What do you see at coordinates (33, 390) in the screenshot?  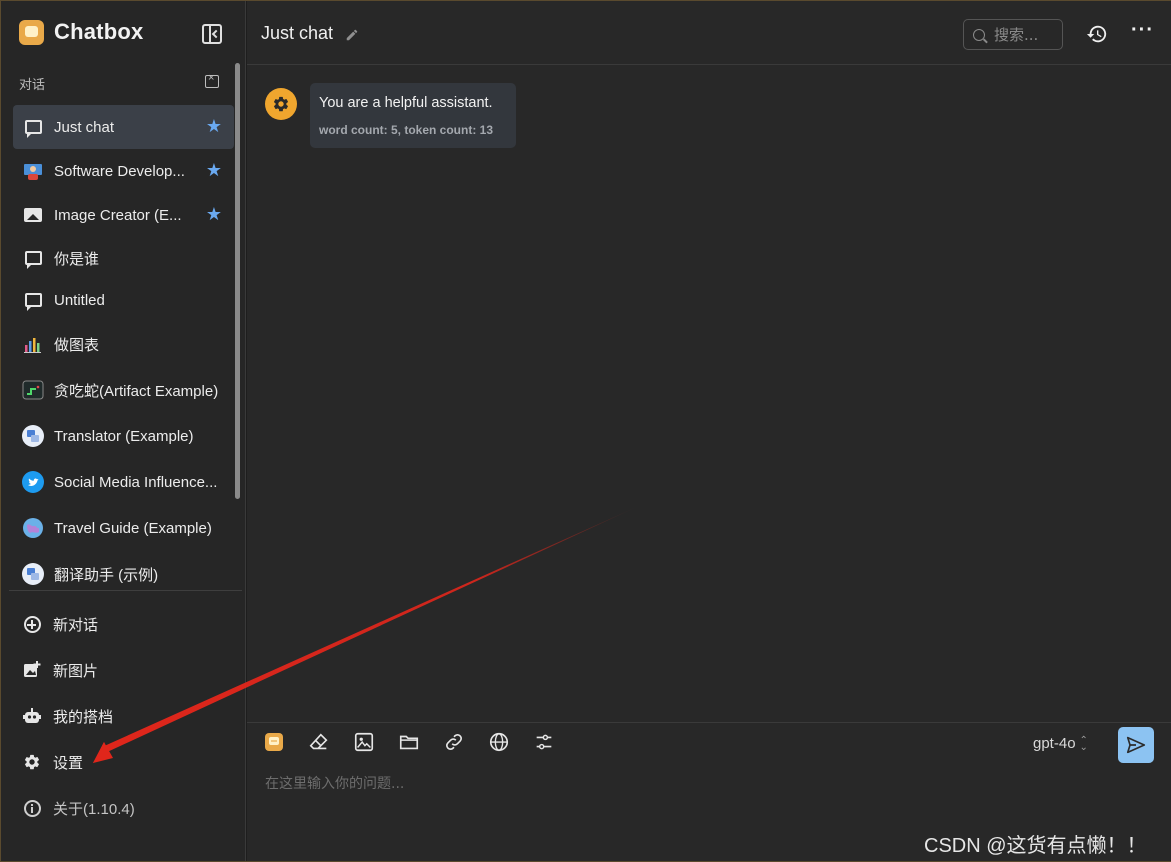 I see `snake-avatar-icon` at bounding box center [33, 390].